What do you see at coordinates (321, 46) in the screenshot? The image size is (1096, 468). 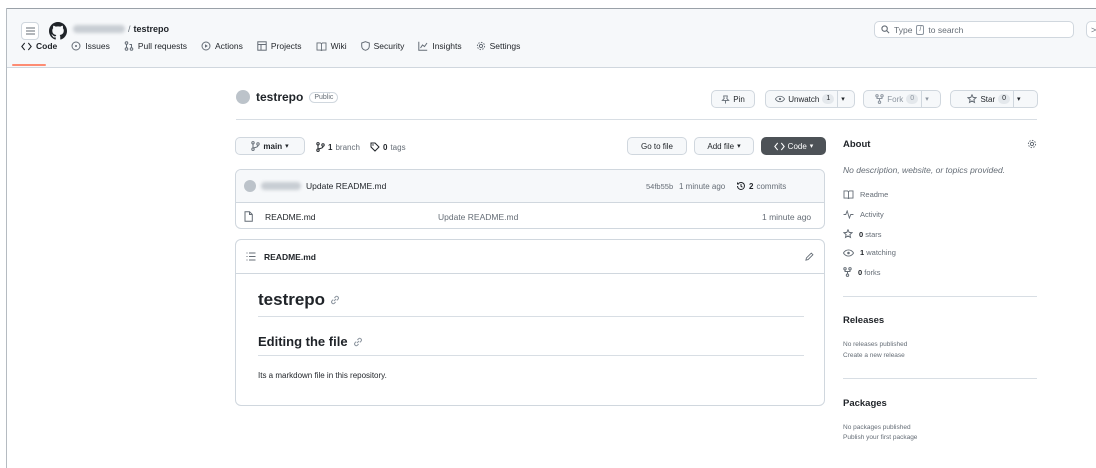 I see `book-icon` at bounding box center [321, 46].